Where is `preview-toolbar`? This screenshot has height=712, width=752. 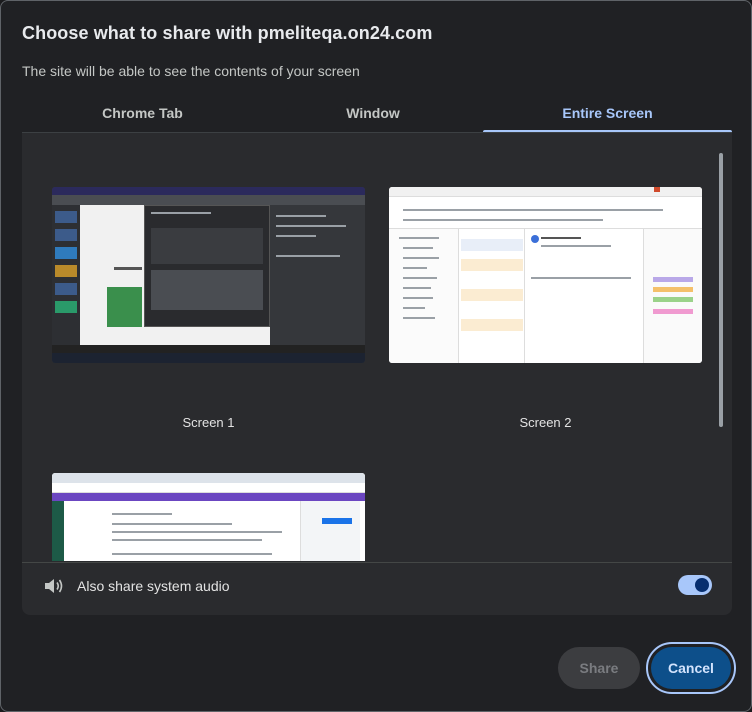
preview-toolbar is located at coordinates (208, 200).